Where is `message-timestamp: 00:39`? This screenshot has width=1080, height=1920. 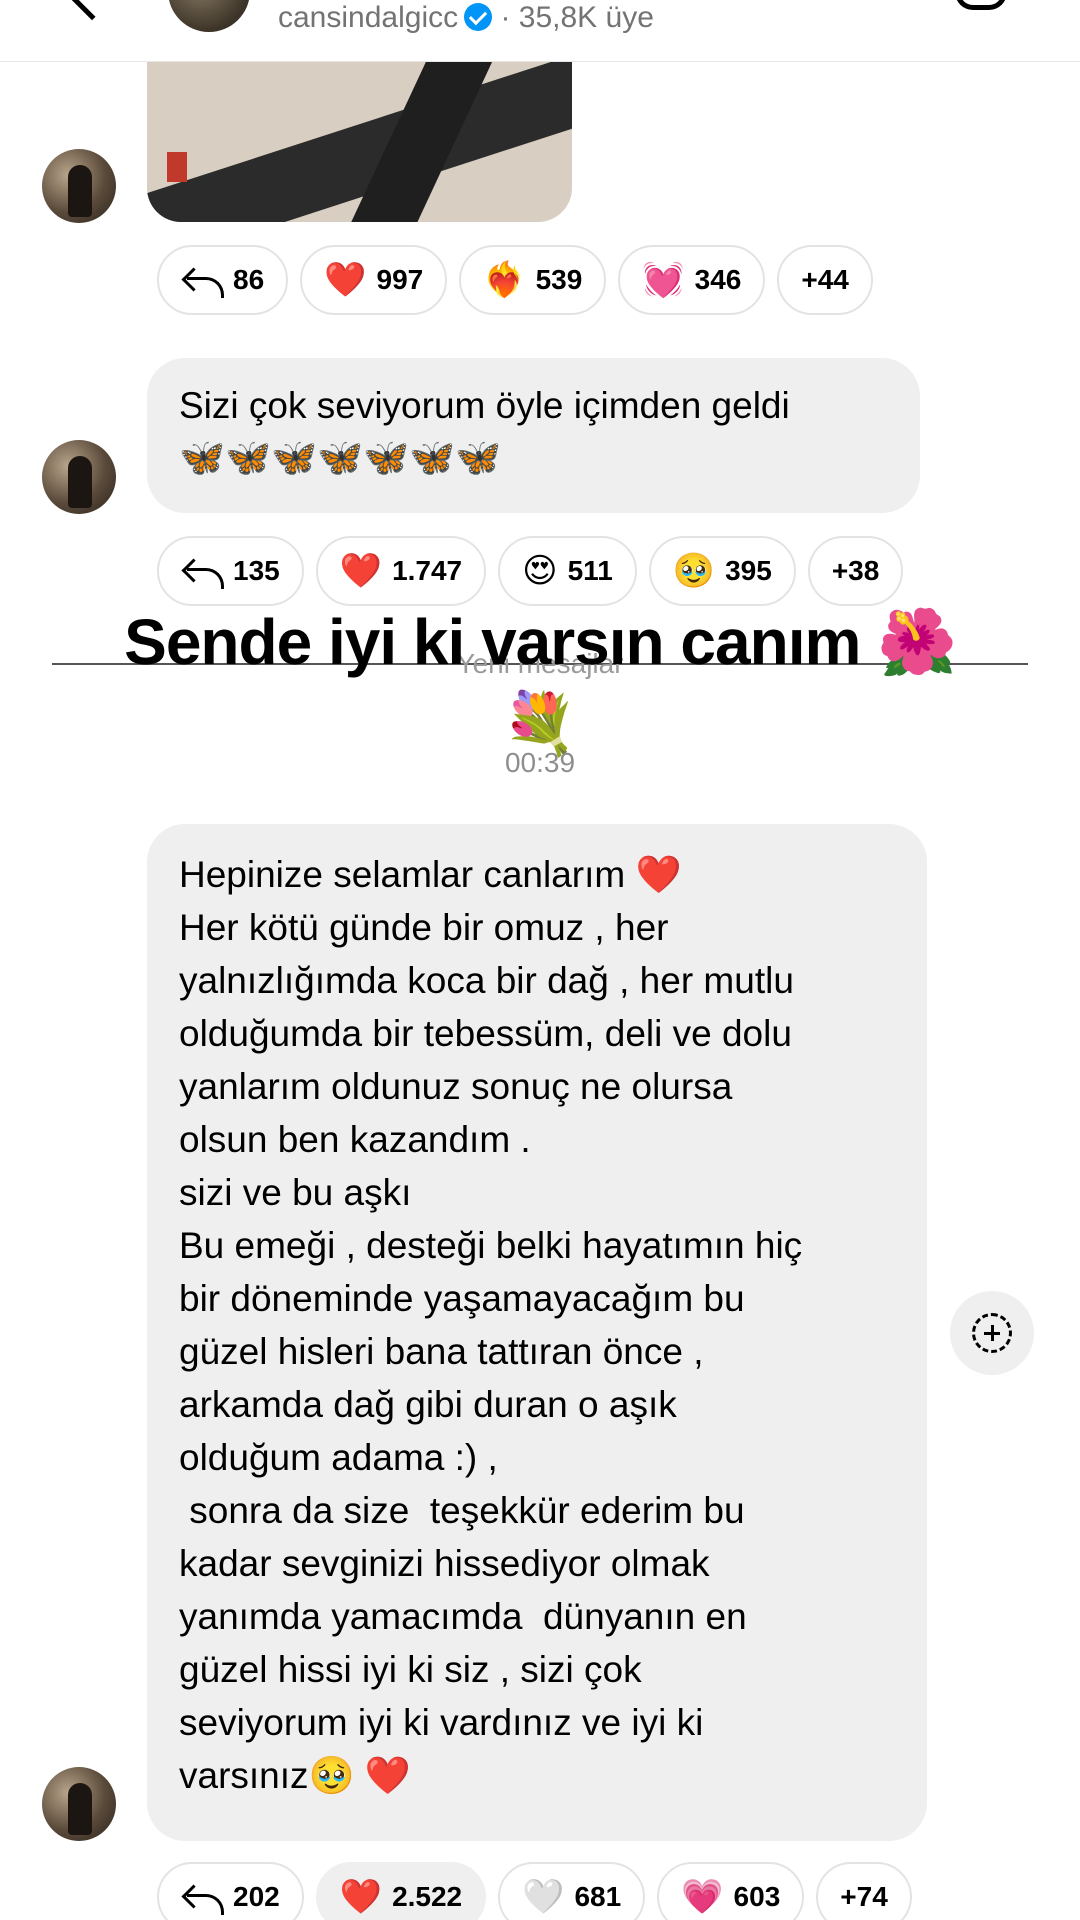
message-timestamp: 00:39 is located at coordinates (540, 762).